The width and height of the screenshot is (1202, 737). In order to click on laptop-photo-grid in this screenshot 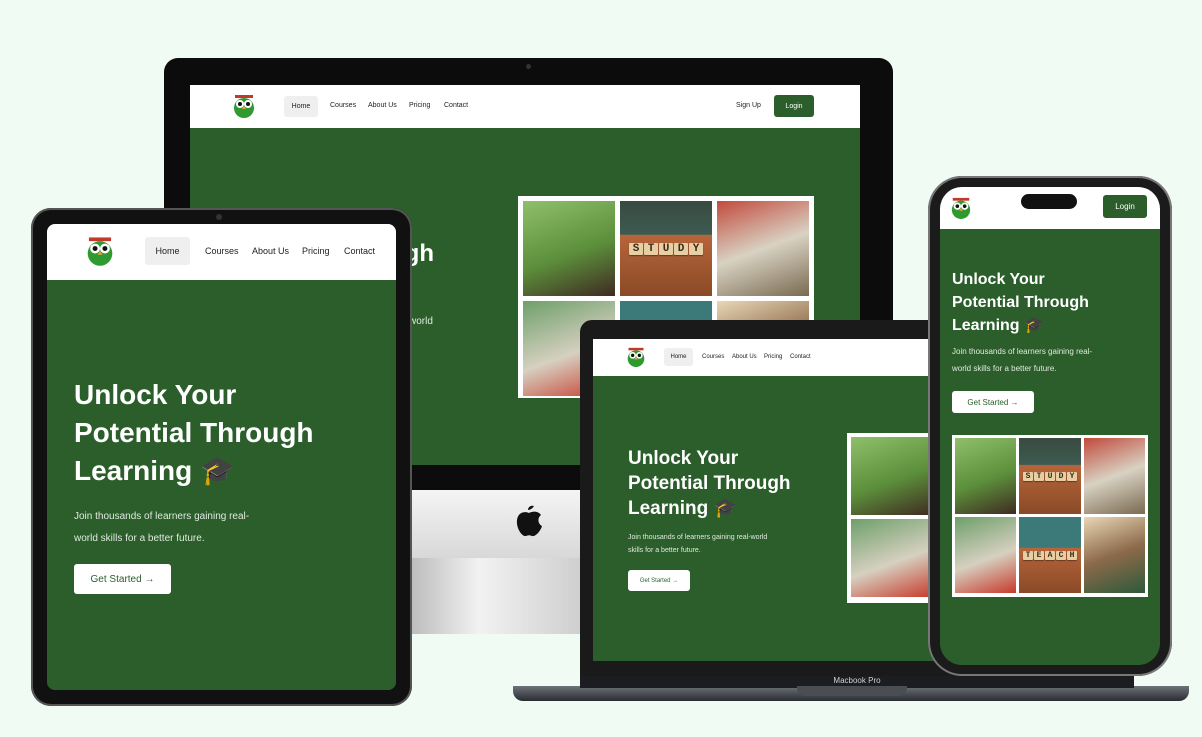, I will do `click(892, 518)`.